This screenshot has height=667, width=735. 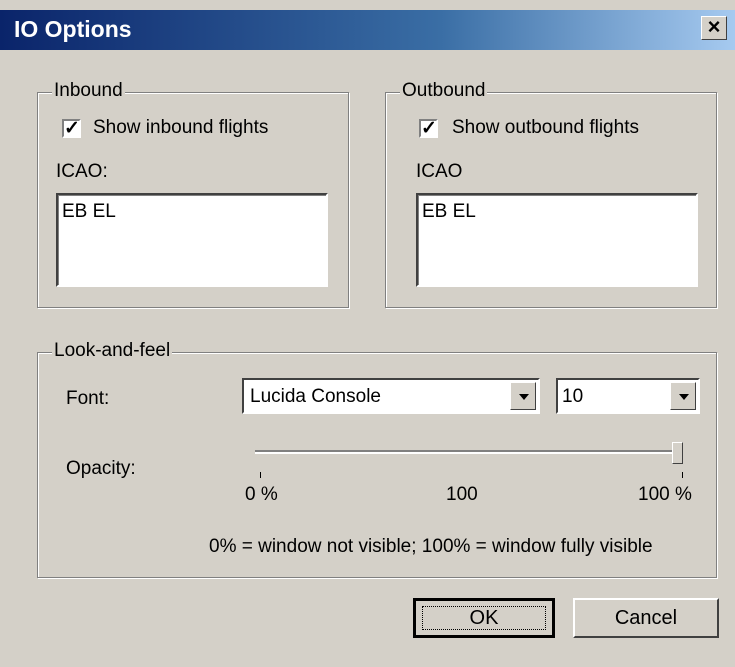 I want to click on font-size-select: 10, so click(x=628, y=396).